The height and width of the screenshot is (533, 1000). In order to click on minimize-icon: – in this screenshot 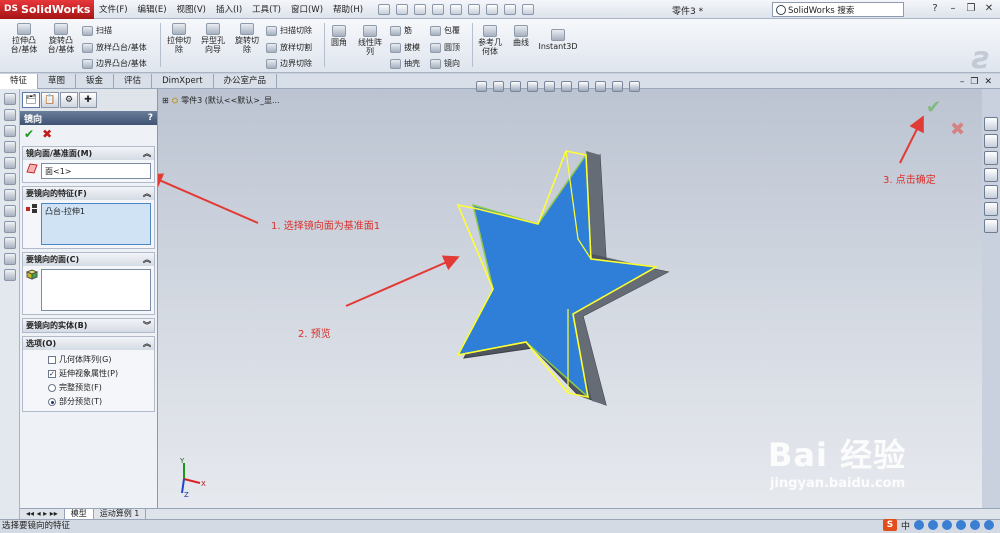, I will do `click(953, 9)`.